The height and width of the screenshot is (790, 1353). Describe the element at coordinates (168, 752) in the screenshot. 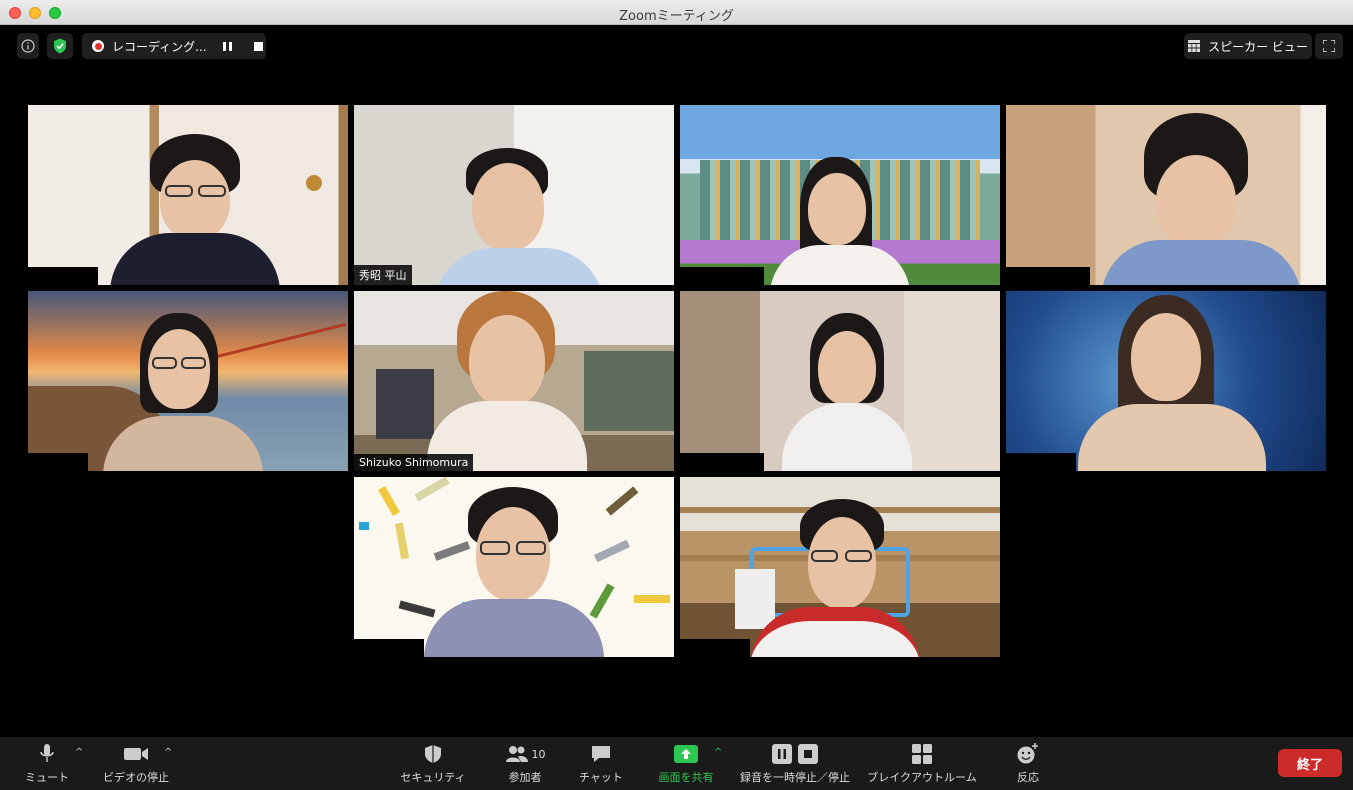

I see `video-options-chevron-icon: ^` at that location.